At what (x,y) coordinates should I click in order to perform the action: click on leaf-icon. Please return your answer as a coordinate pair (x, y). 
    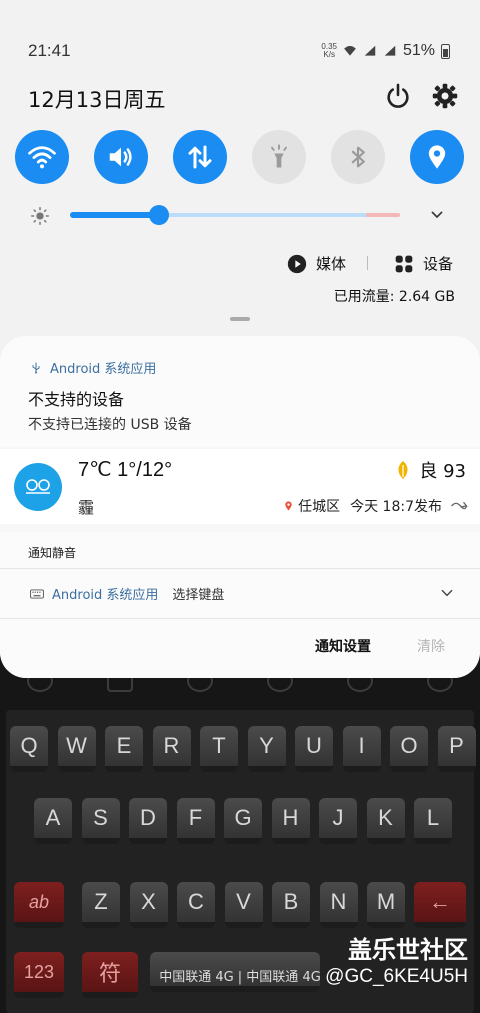
    Looking at the image, I should click on (403, 470).